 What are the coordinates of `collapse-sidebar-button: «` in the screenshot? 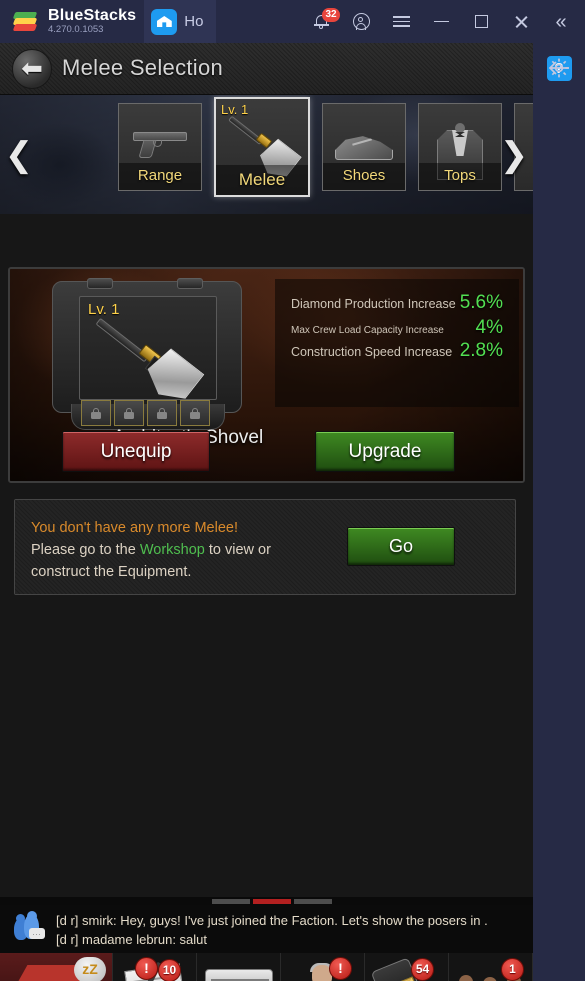 It's located at (561, 21).